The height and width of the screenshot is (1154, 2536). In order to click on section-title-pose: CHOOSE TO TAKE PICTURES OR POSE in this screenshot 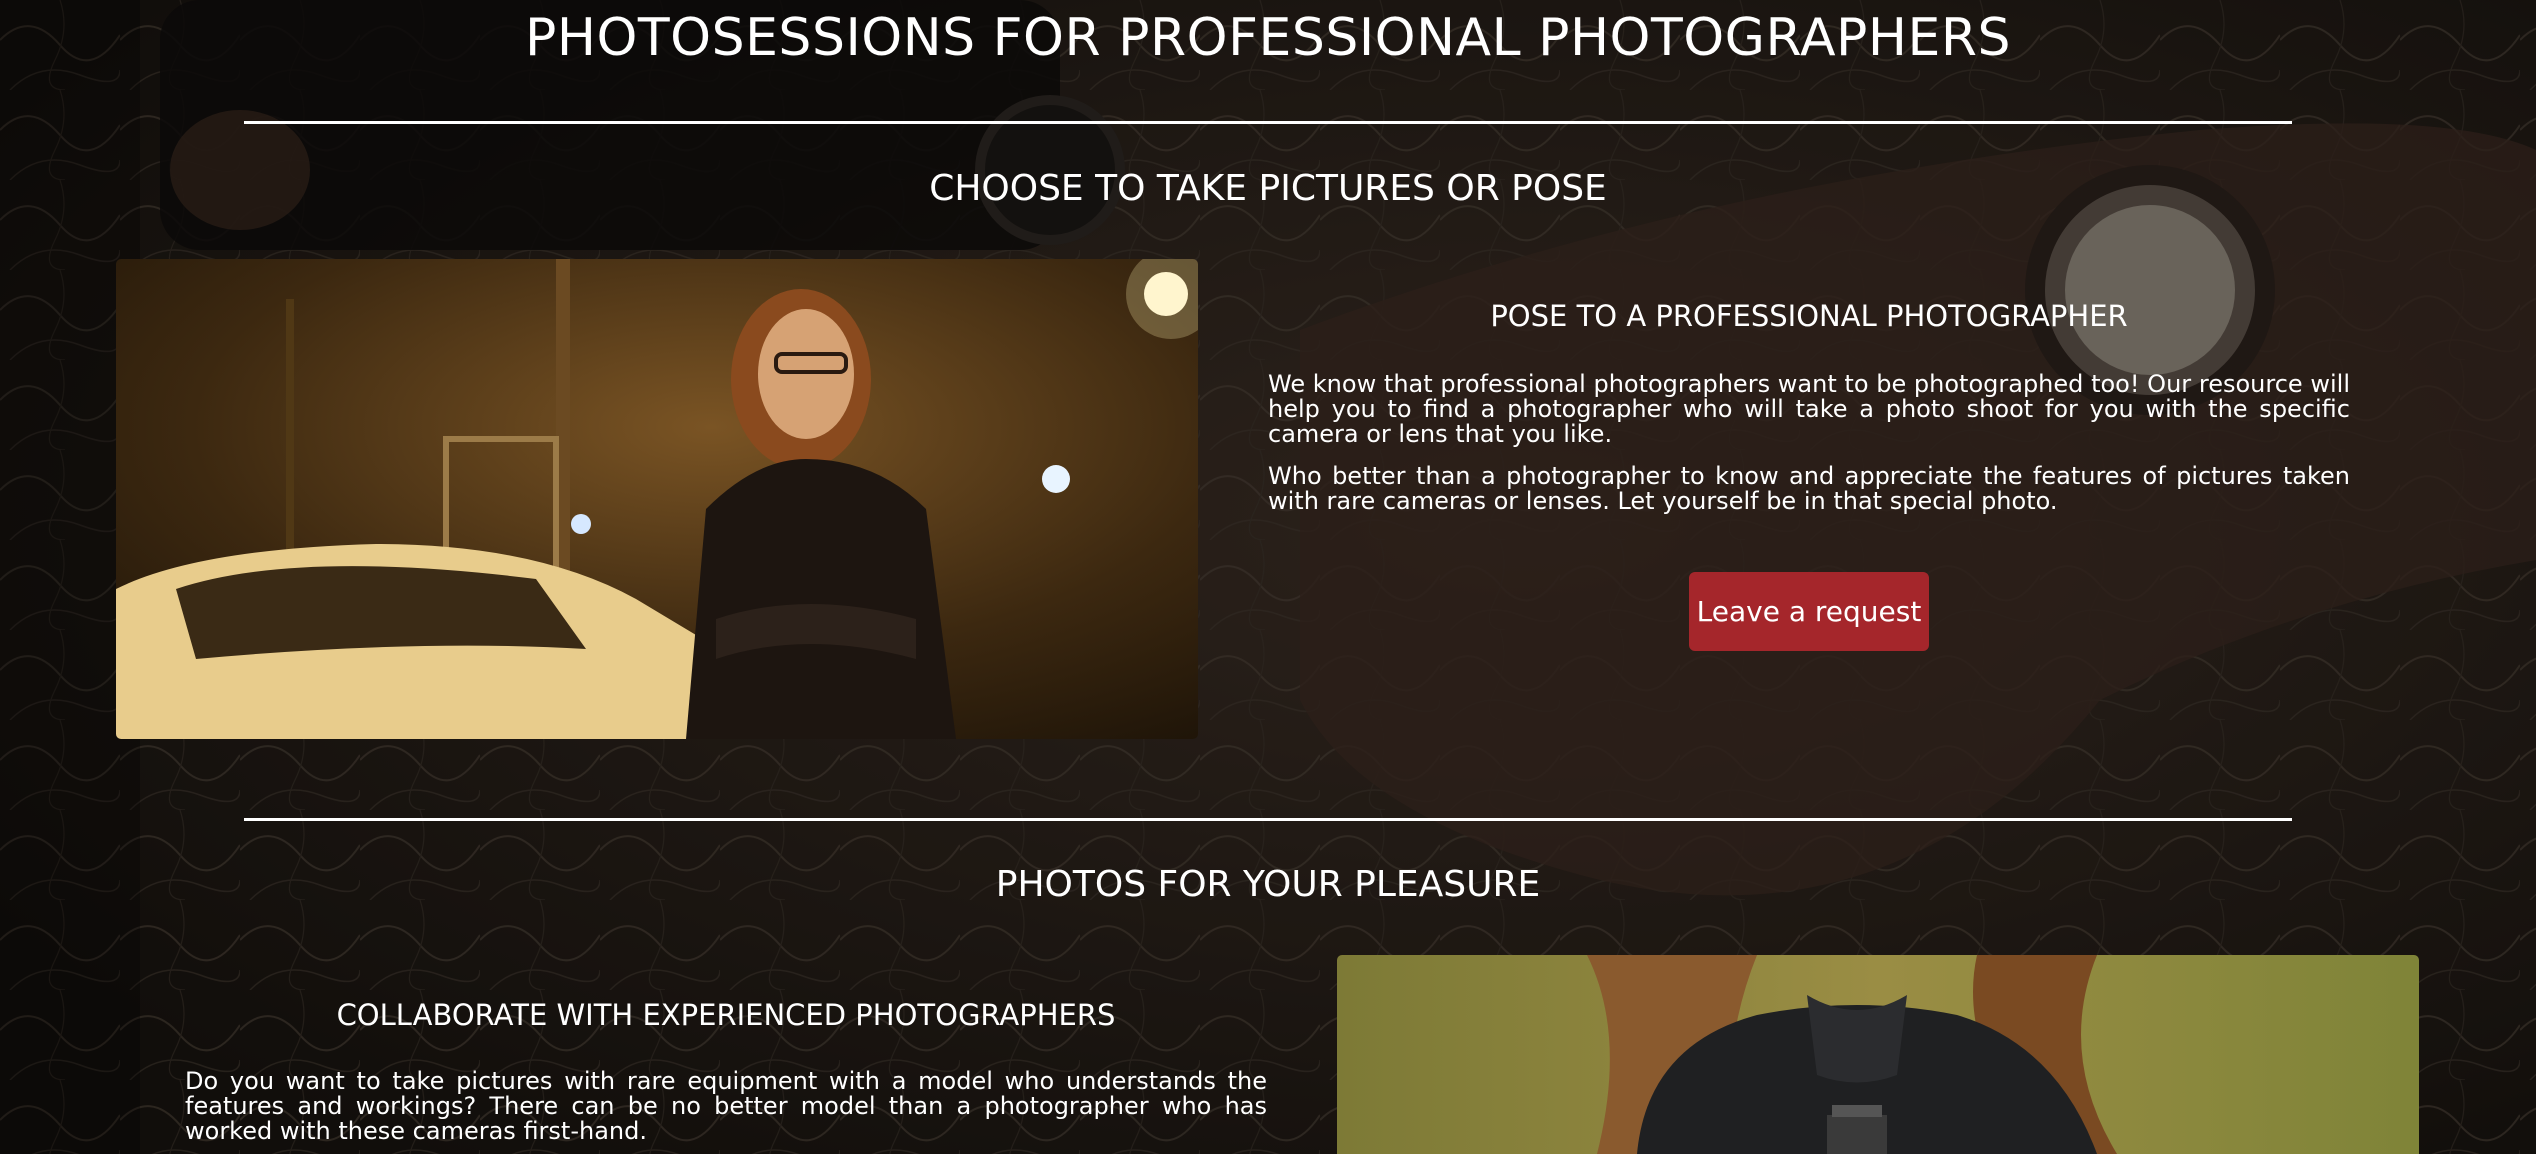, I will do `click(1268, 188)`.